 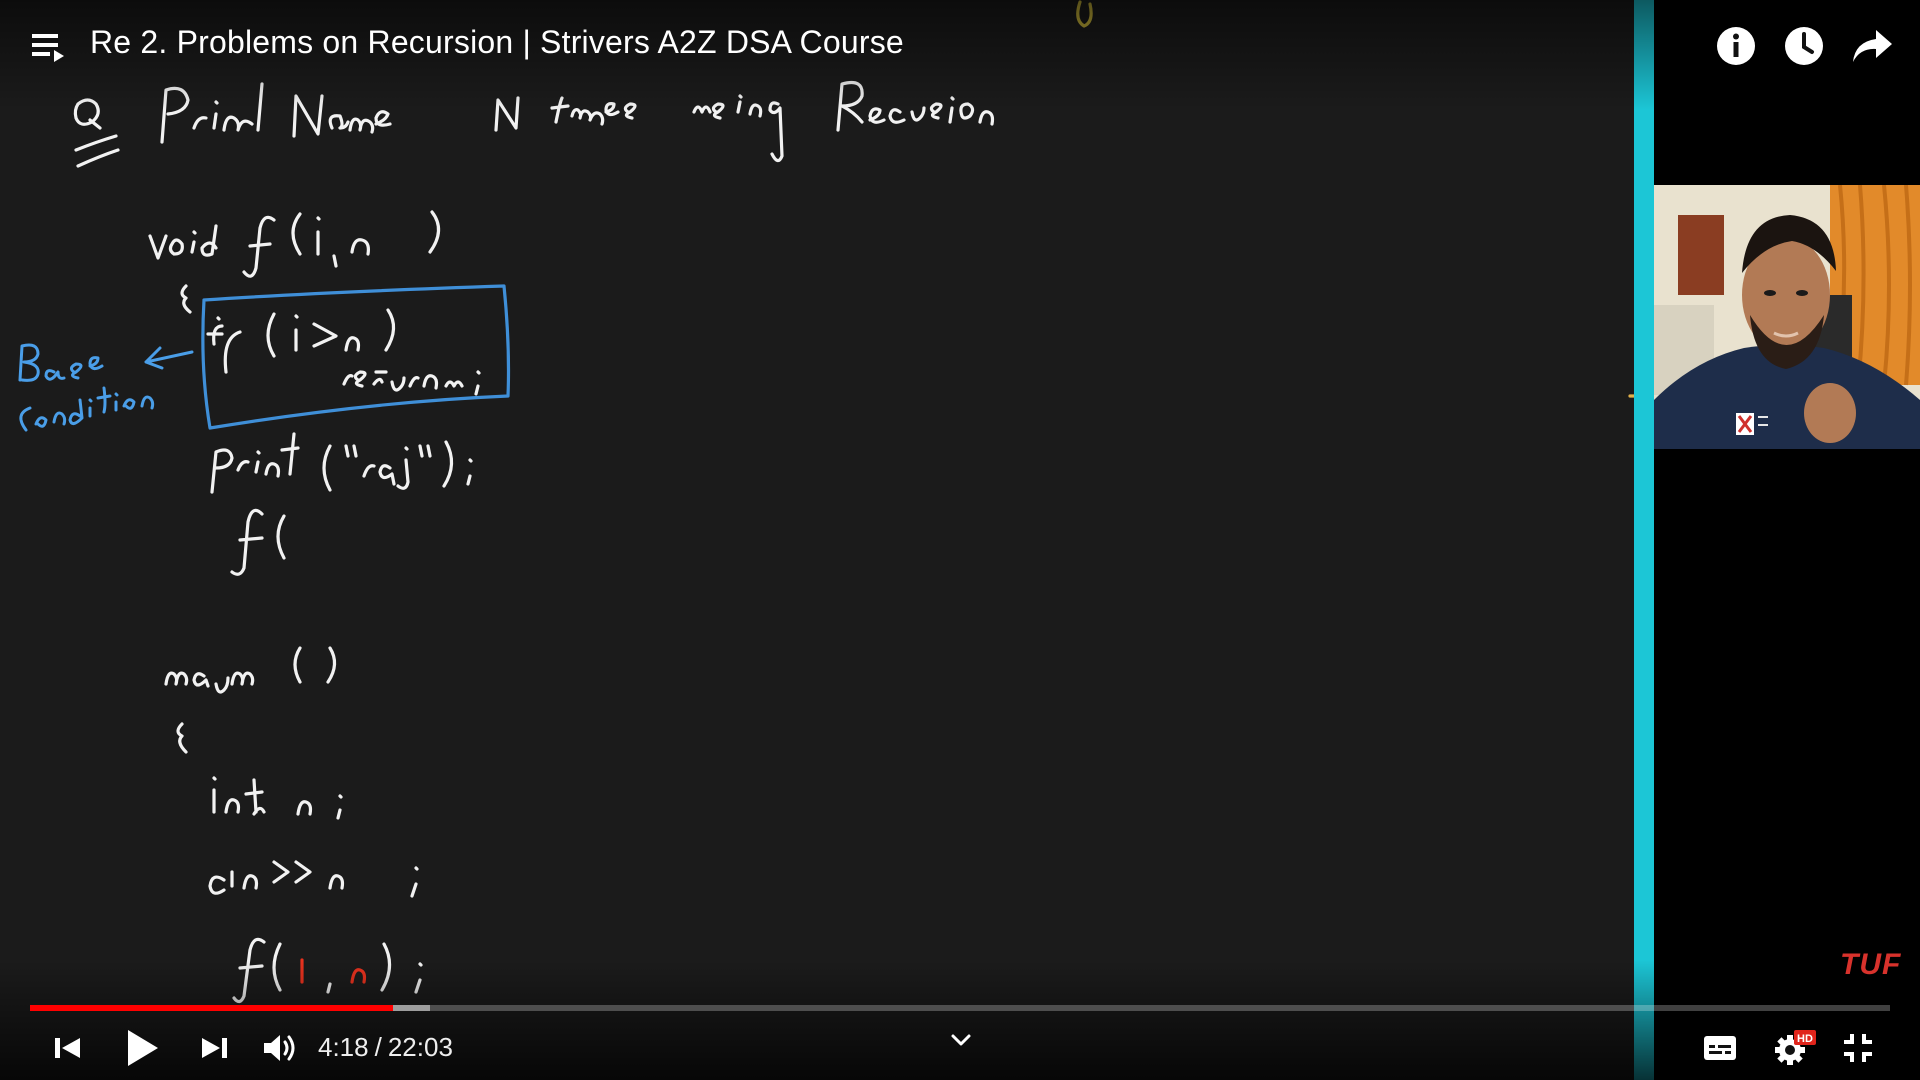 I want to click on settings-button: HD, so click(x=1794, y=1048).